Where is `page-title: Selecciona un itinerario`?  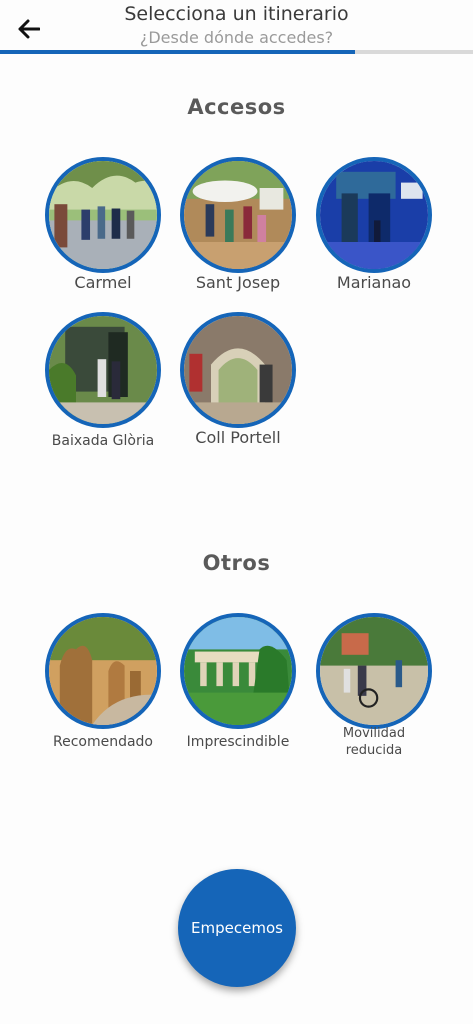
page-title: Selecciona un itinerario is located at coordinates (236, 14).